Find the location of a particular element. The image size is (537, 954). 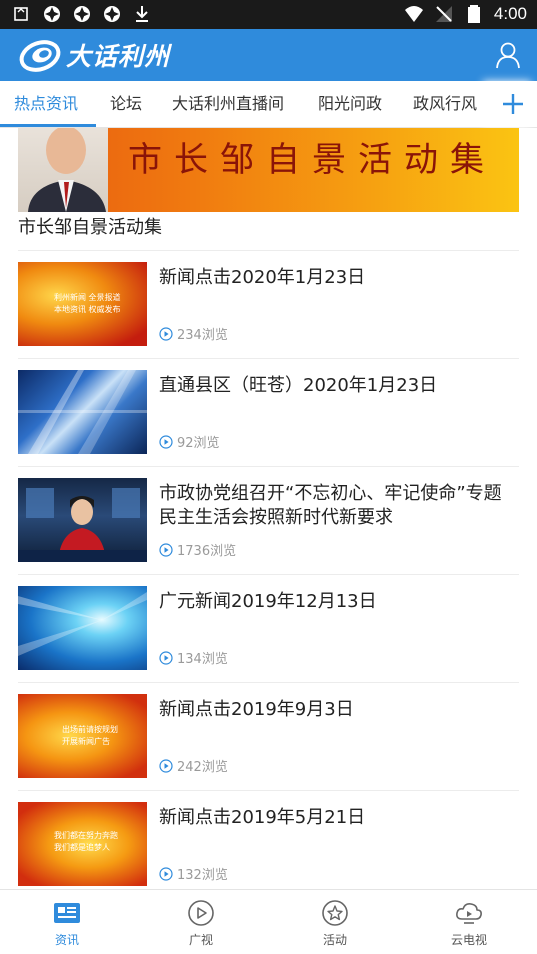

view-count-text: 132浏览 is located at coordinates (202, 875).